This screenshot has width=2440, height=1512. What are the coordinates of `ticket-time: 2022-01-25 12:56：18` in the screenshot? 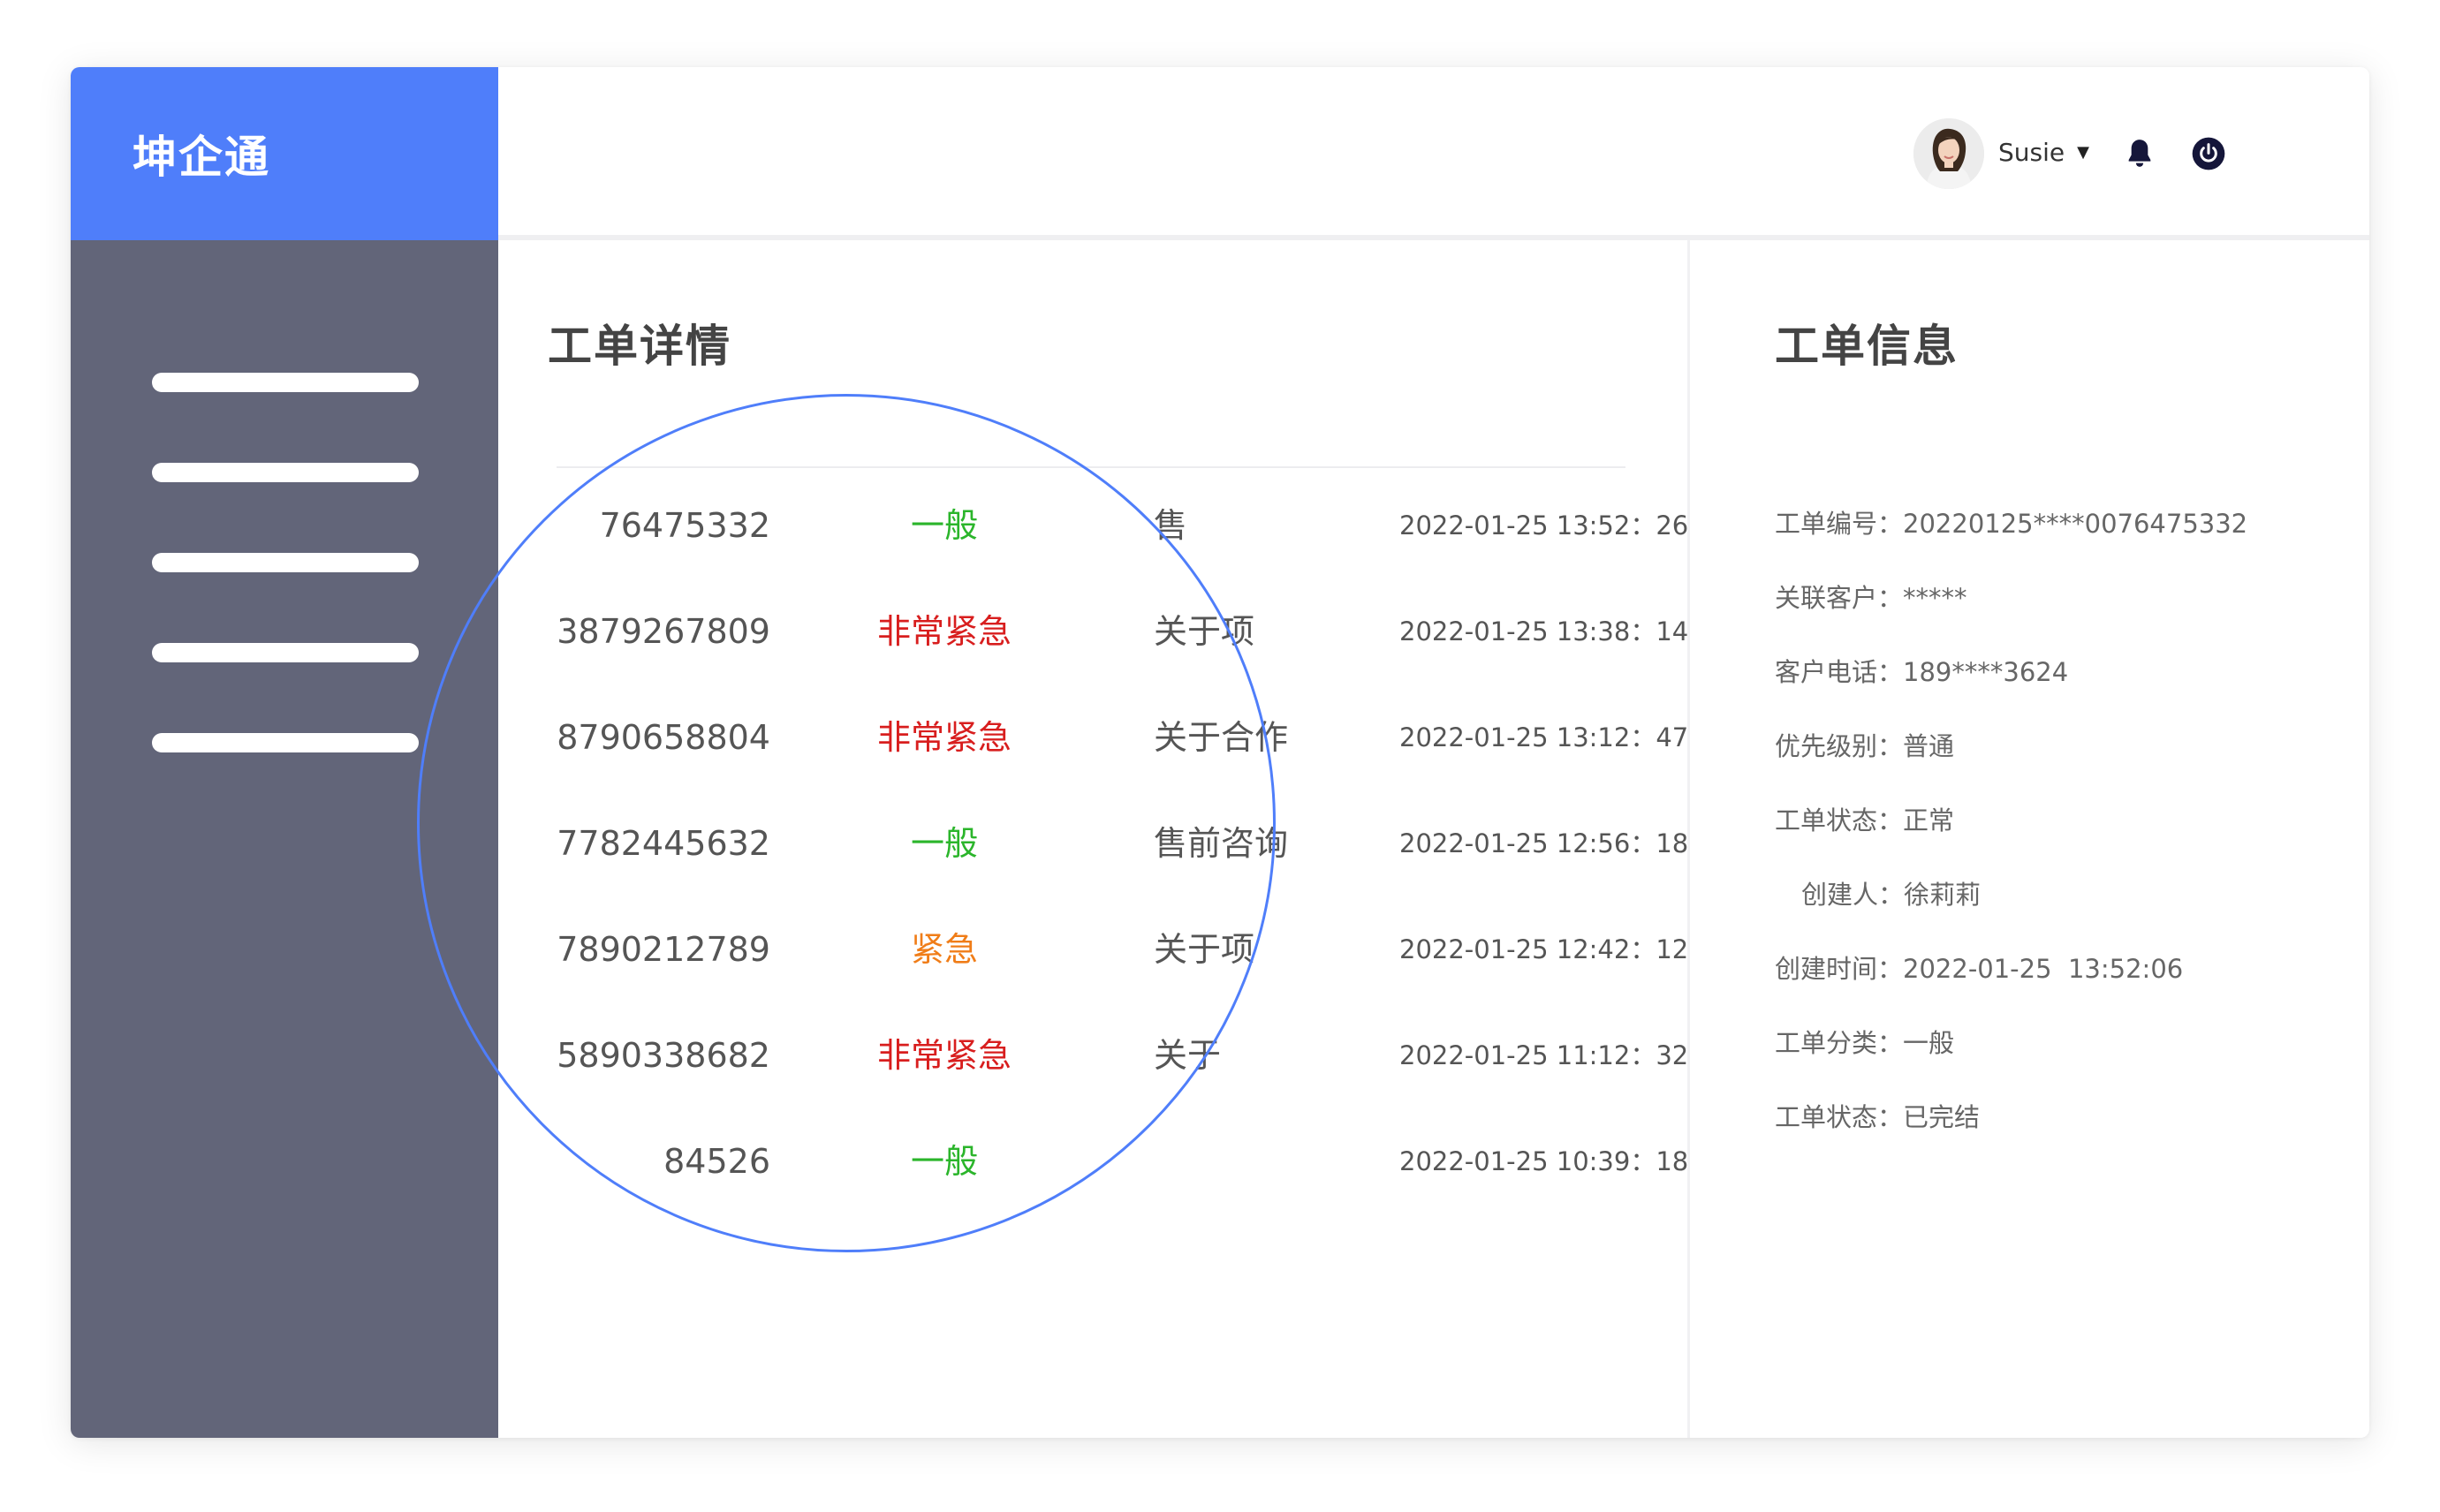 It's located at (1544, 843).